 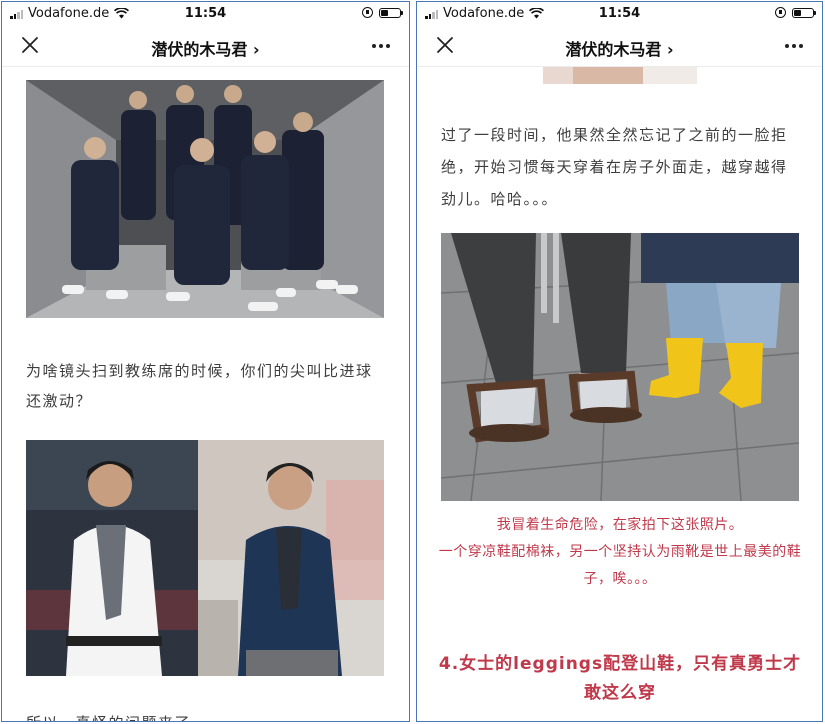 What do you see at coordinates (620, 565) in the screenshot?
I see `photo-caption-line-2: 一个穿凉鞋配棉袜，另一个坚持认为雨靴是世上最美的鞋子，唉。。。` at bounding box center [620, 565].